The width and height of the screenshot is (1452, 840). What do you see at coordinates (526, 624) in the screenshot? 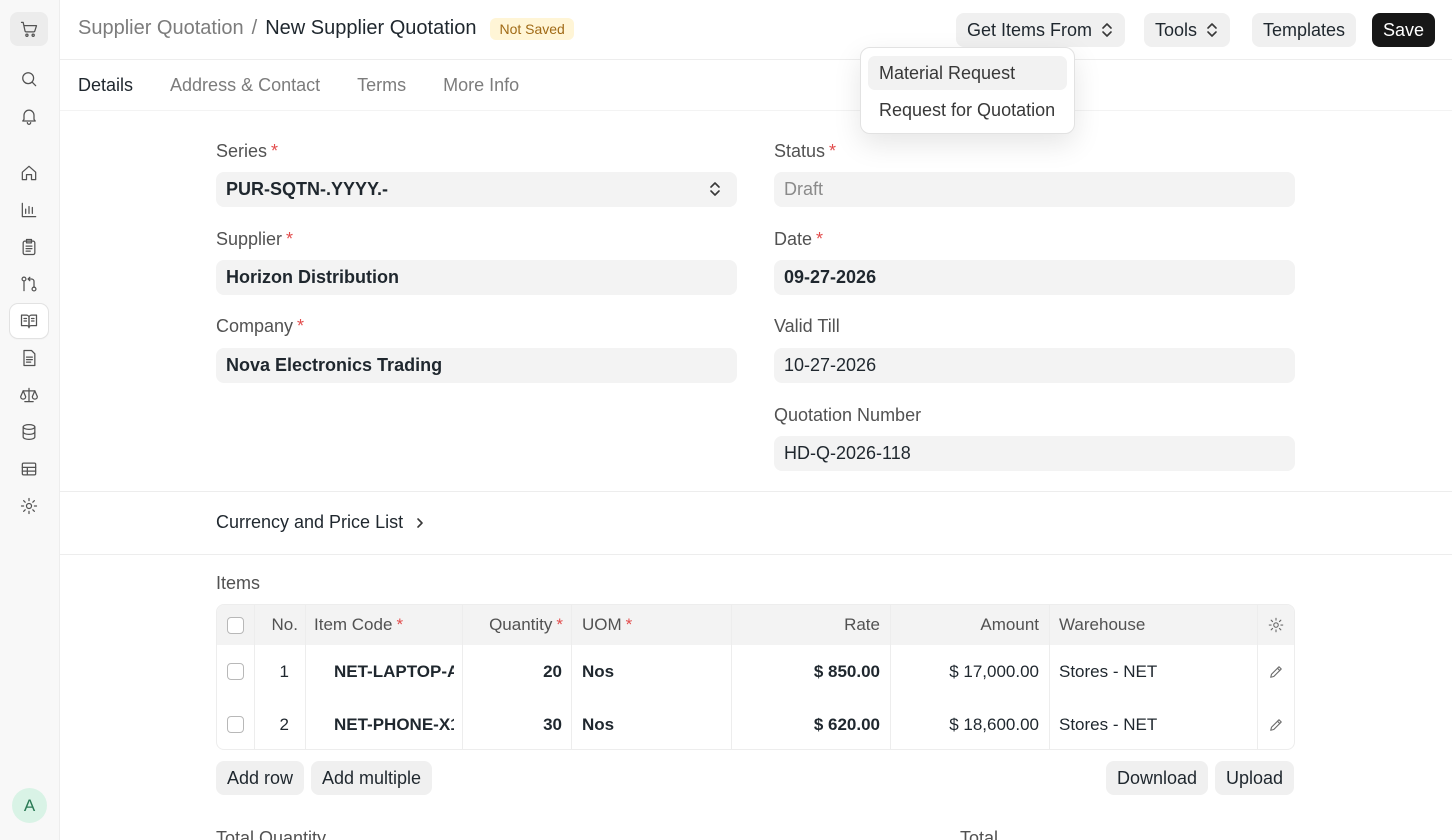
I see `col-quantity: Quantity *` at bounding box center [526, 624].